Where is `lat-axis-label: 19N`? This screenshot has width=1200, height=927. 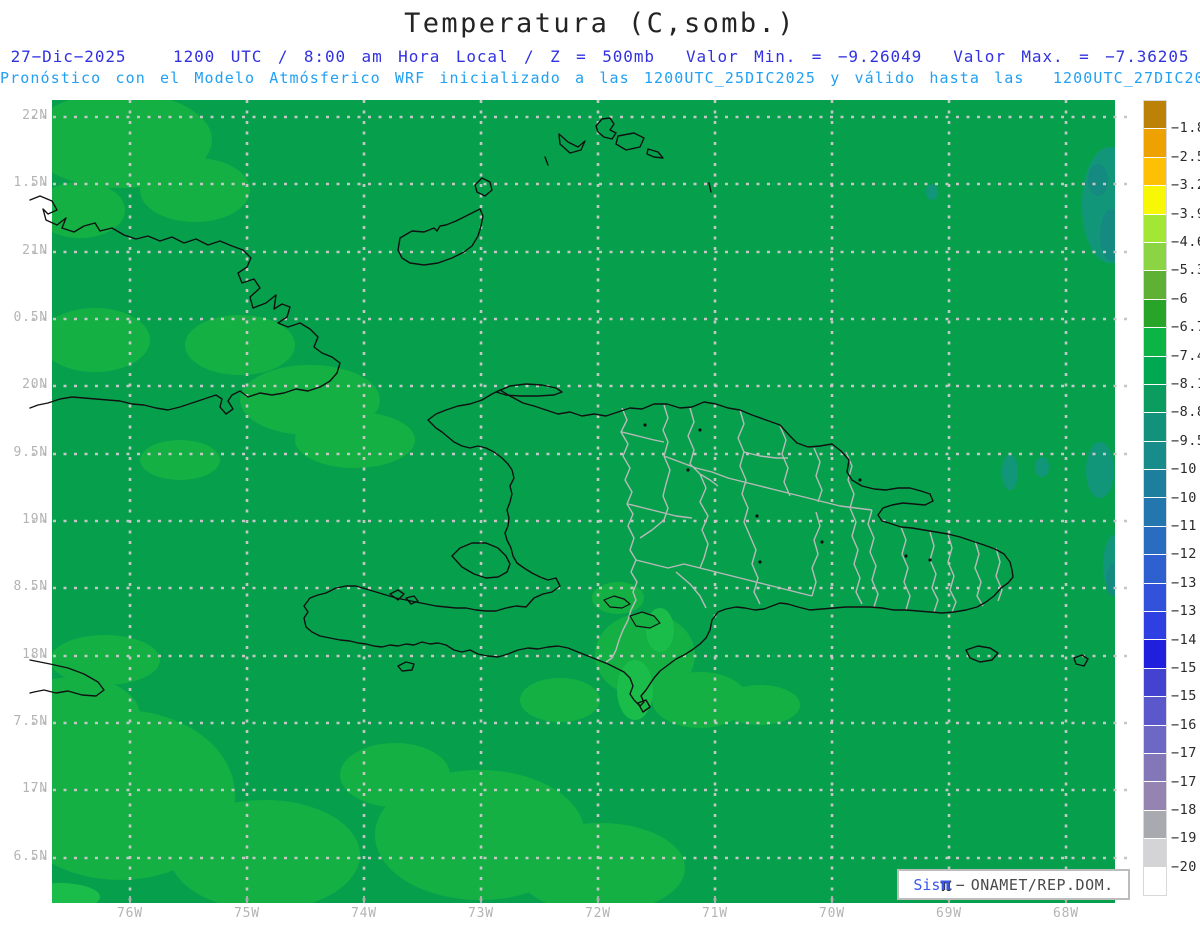 lat-axis-label: 19N is located at coordinates (35, 519).